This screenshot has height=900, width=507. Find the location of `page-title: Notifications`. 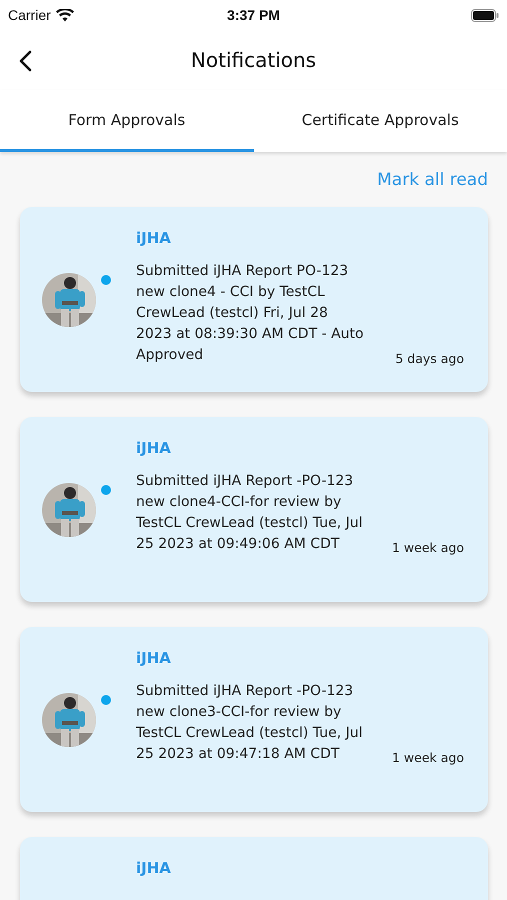

page-title: Notifications is located at coordinates (253, 60).